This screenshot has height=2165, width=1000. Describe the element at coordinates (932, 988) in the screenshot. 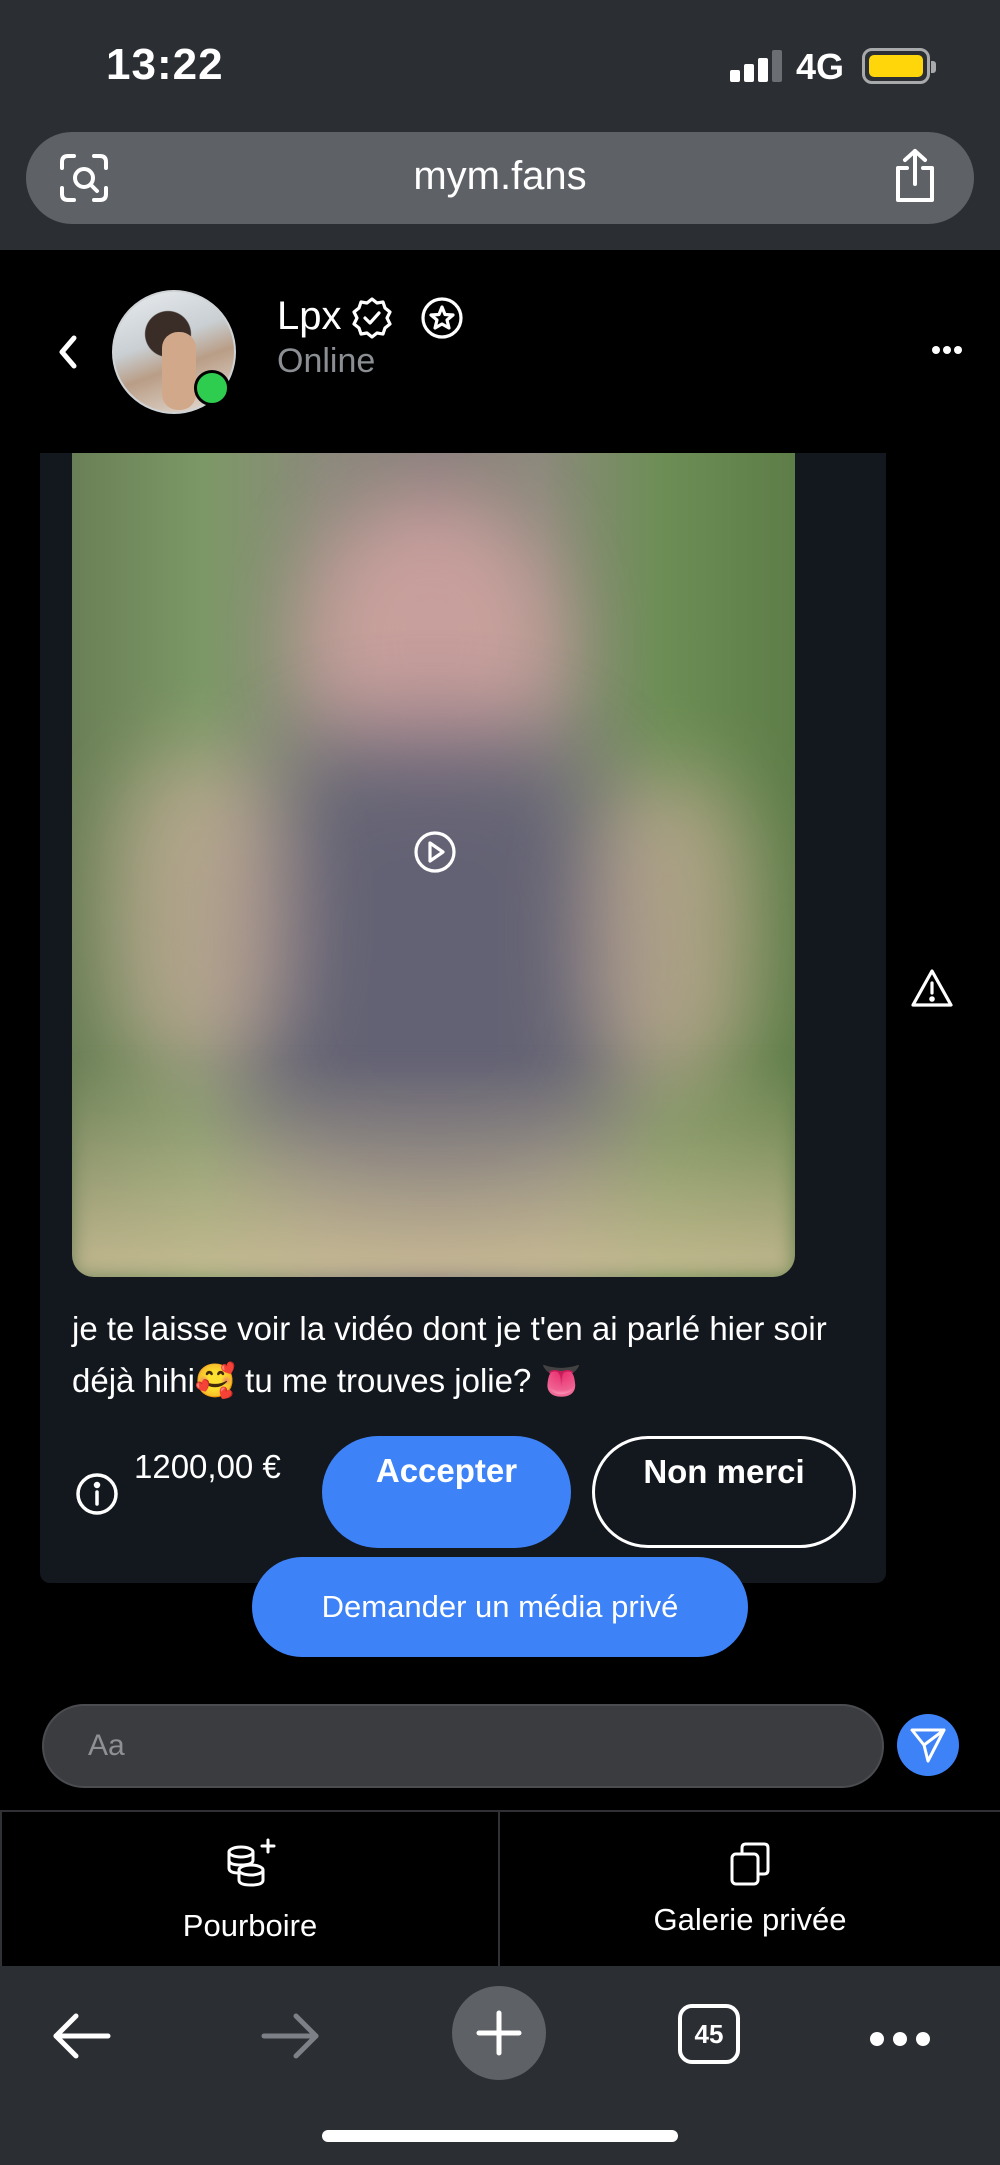

I see `warning-icon` at that location.